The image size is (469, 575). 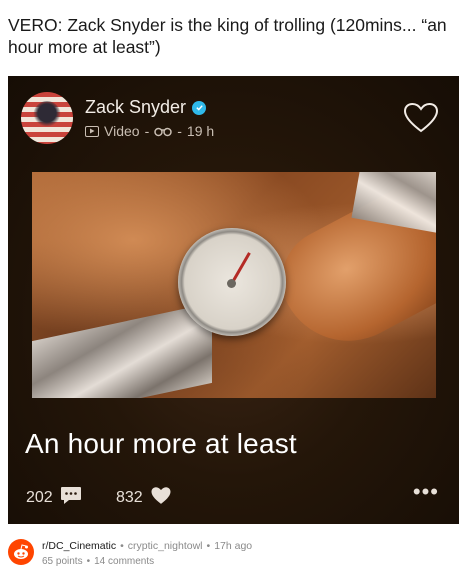 I want to click on footer-line-secondary: 65 points • 14 comments, so click(x=98, y=561).